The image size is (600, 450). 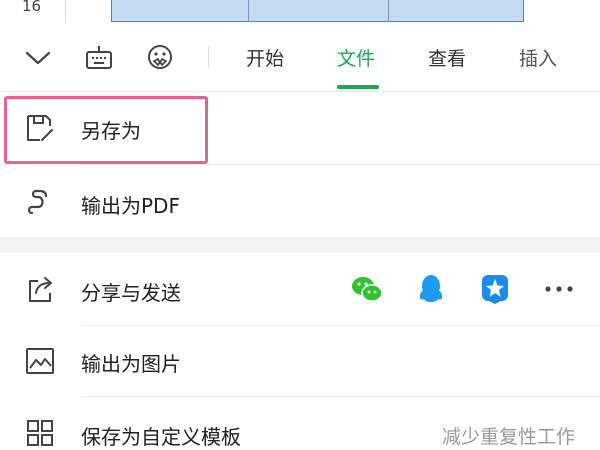 I want to click on row-number: 16, so click(x=33, y=11).